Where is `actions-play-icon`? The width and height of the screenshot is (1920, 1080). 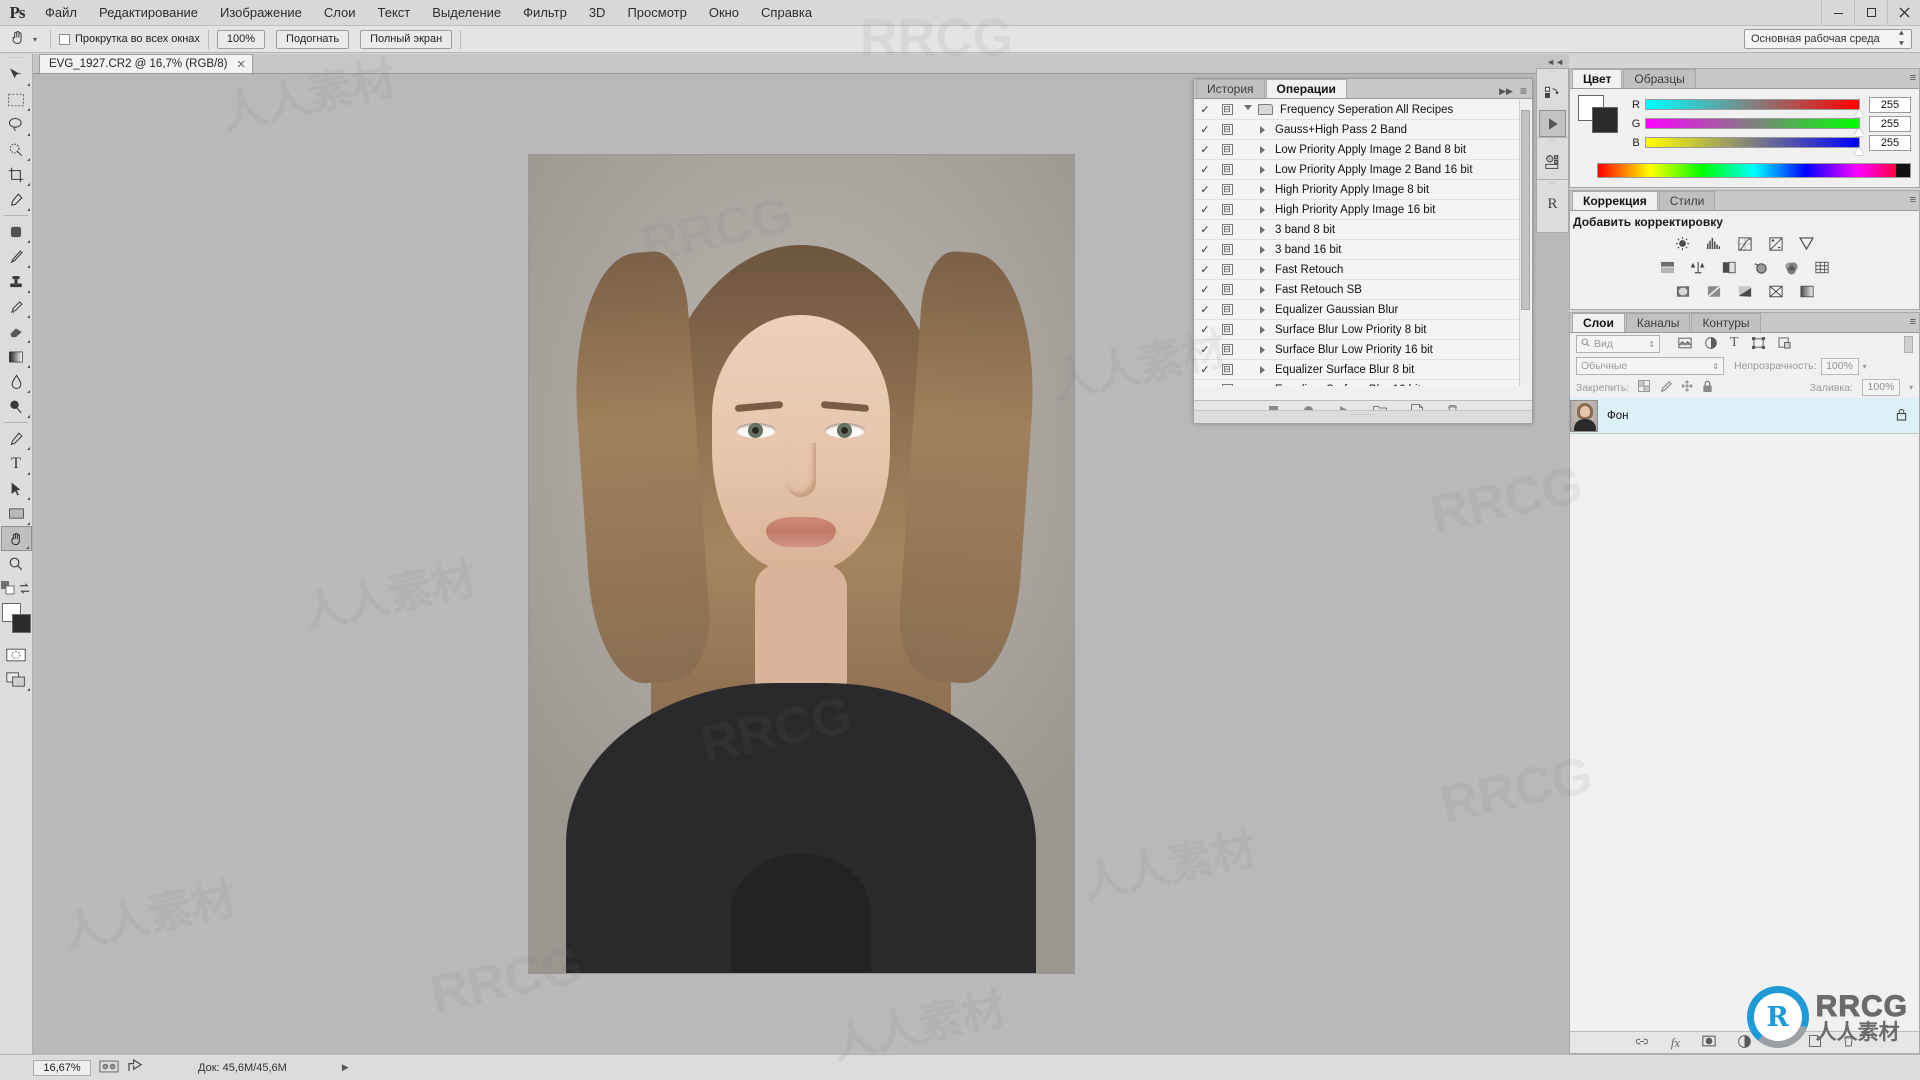 actions-play-icon is located at coordinates (1552, 123).